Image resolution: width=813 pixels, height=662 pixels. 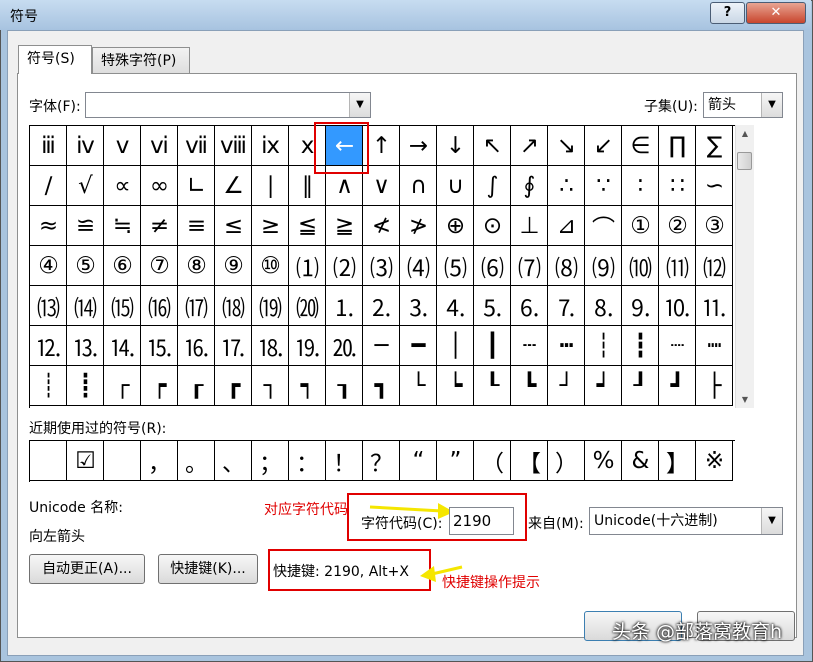 What do you see at coordinates (418, 226) in the screenshot?
I see `symbol-cell: ≯` at bounding box center [418, 226].